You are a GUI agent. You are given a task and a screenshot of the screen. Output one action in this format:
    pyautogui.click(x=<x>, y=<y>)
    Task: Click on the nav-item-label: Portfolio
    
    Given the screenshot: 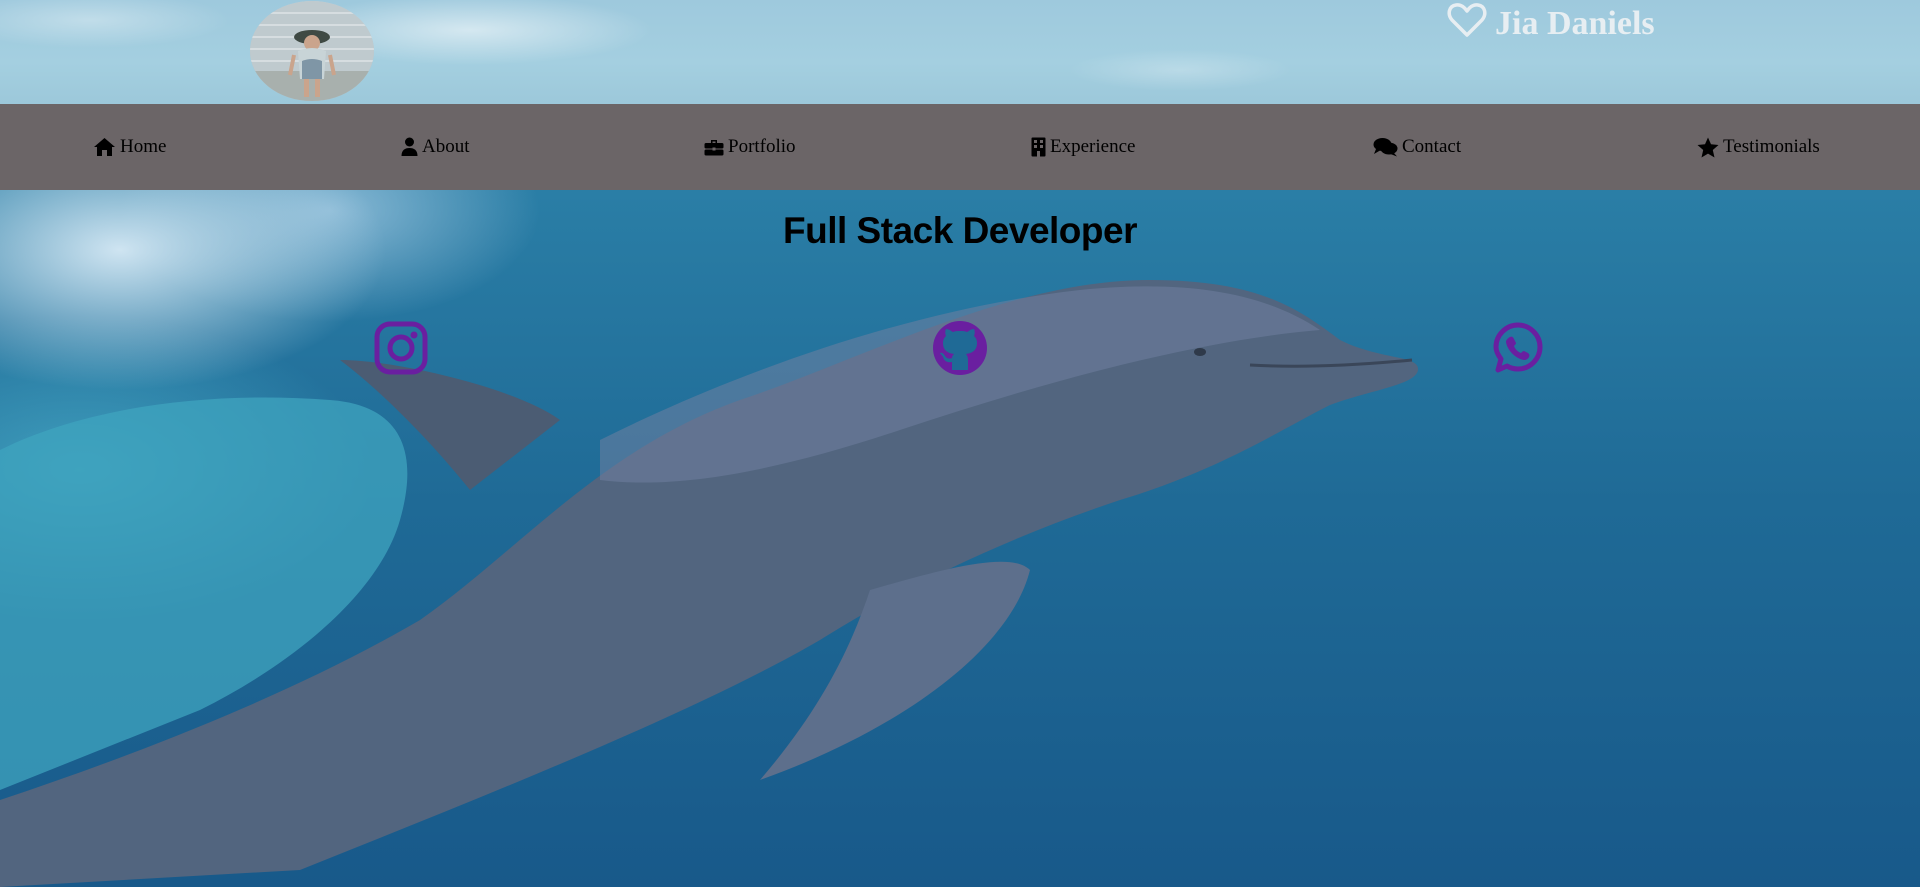 What is the action you would take?
    pyautogui.click(x=762, y=146)
    